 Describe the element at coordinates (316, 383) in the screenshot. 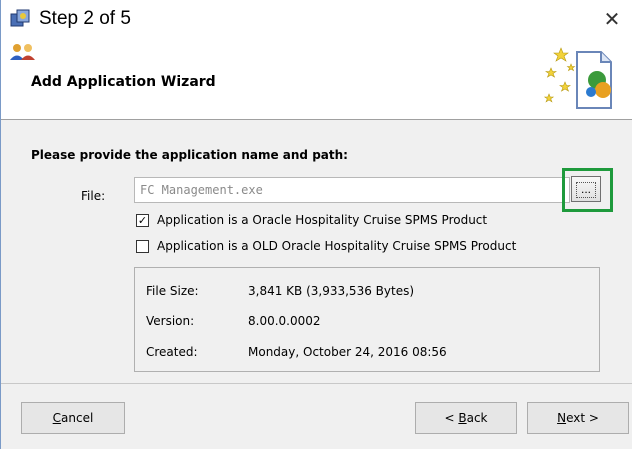

I see `footer-divider` at that location.